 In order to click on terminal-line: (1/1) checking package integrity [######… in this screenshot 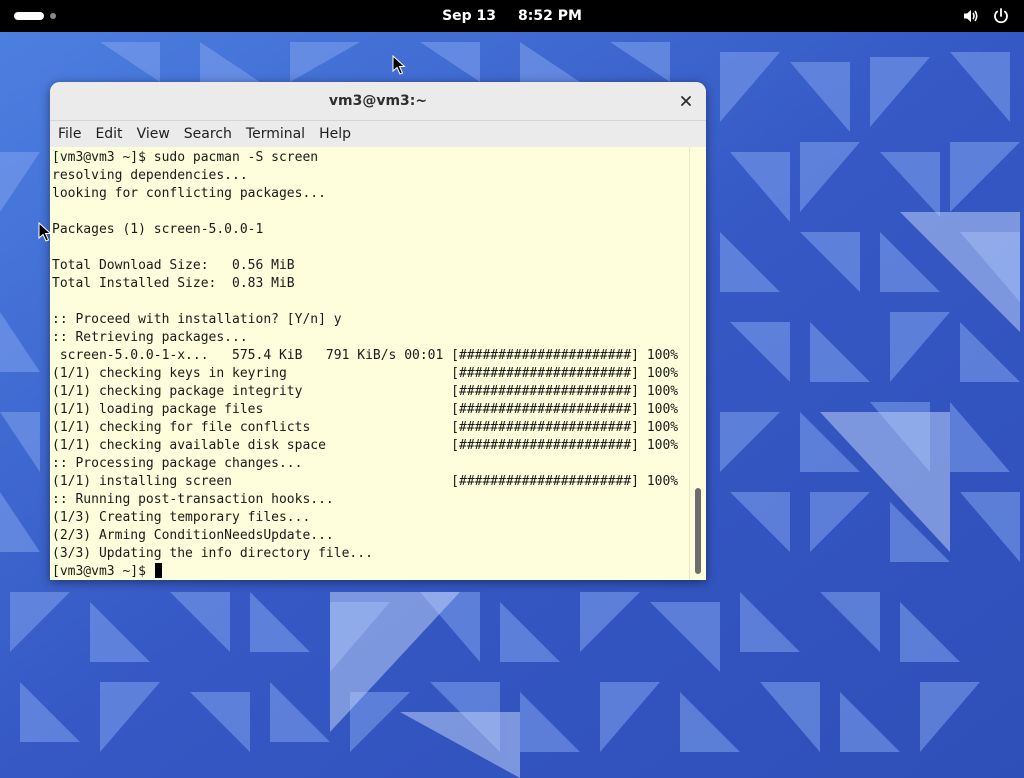, I will do `click(365, 391)`.